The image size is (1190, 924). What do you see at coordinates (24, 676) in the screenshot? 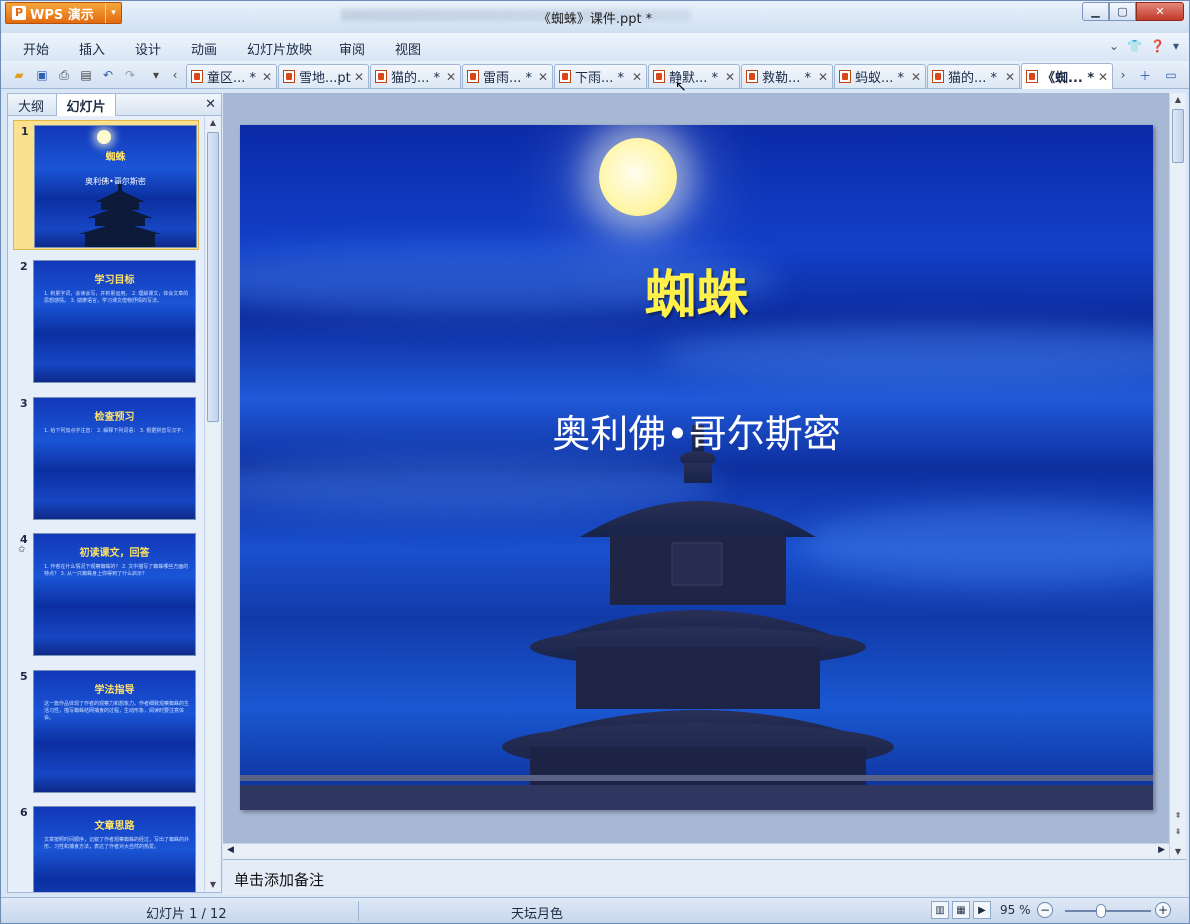
I see `slide-number: 5` at bounding box center [24, 676].